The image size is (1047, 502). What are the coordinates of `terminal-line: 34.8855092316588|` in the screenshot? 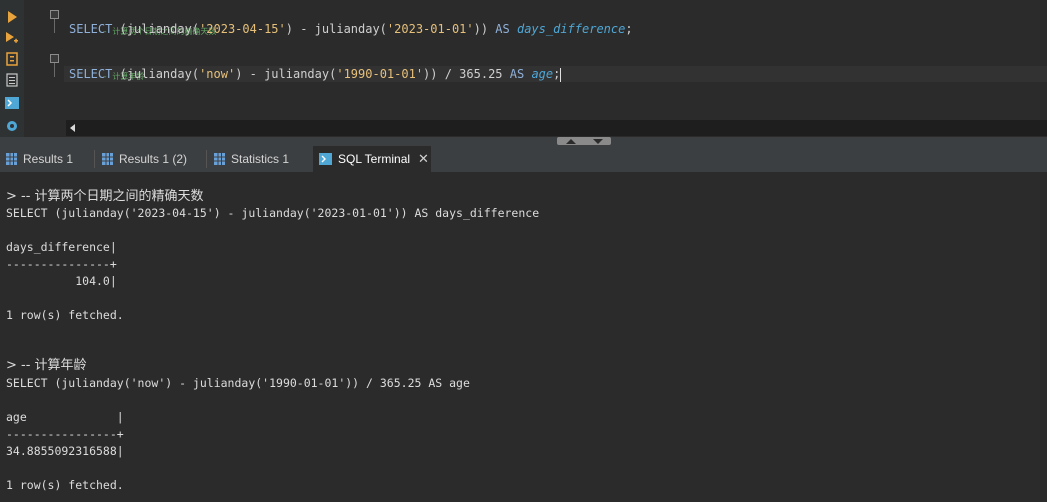 It's located at (65, 451).